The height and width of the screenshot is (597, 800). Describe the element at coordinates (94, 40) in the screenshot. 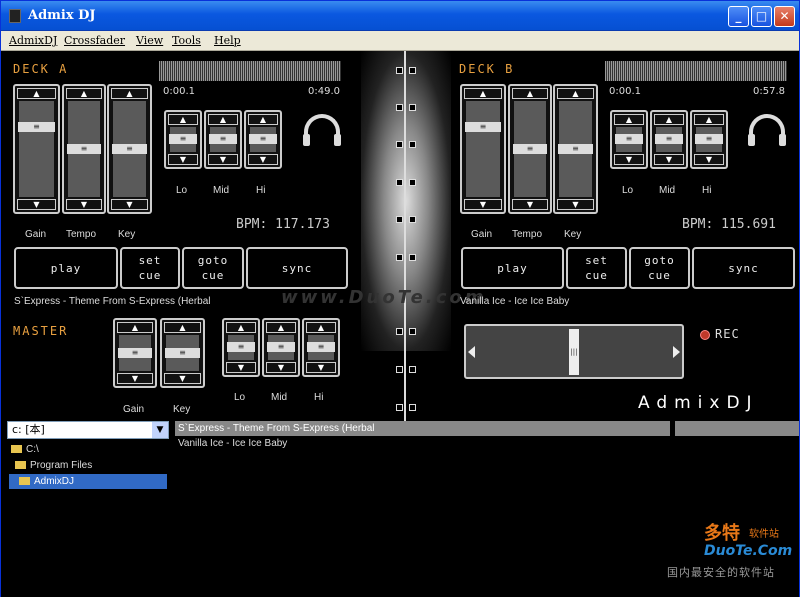

I see `menu-crossfader: Crossfader` at that location.